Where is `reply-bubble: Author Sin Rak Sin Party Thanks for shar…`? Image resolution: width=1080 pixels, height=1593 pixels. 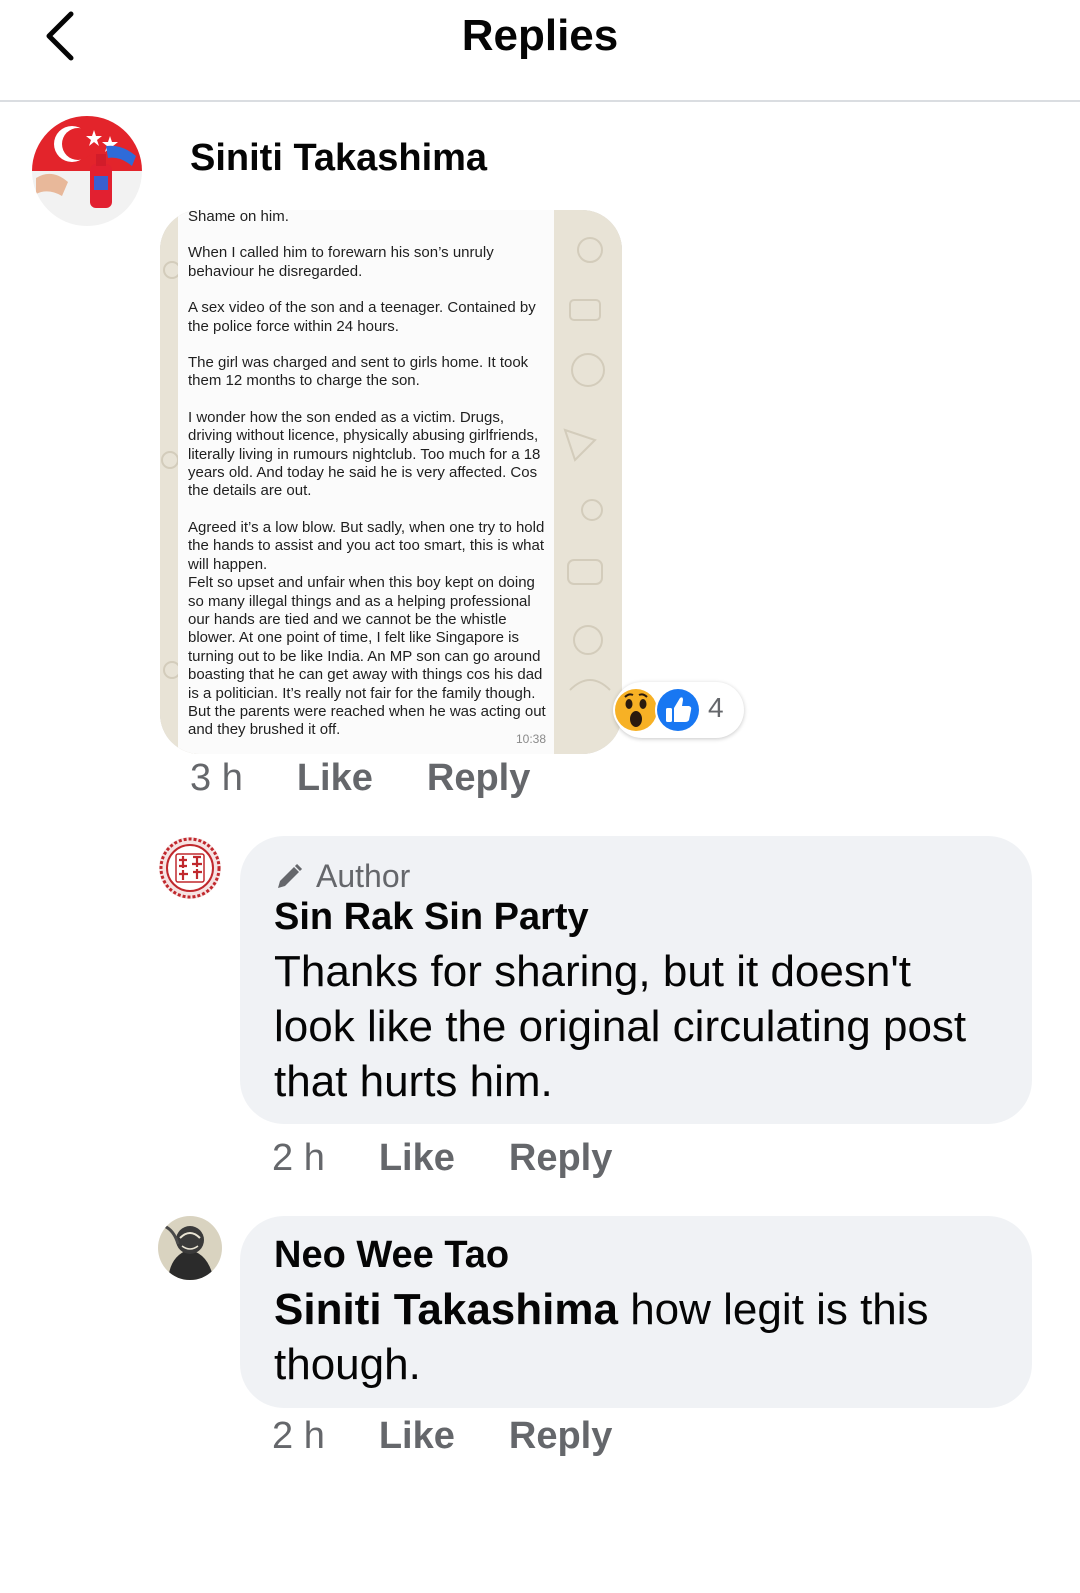
reply-bubble: Author Sin Rak Sin Party Thanks for shar… is located at coordinates (636, 980).